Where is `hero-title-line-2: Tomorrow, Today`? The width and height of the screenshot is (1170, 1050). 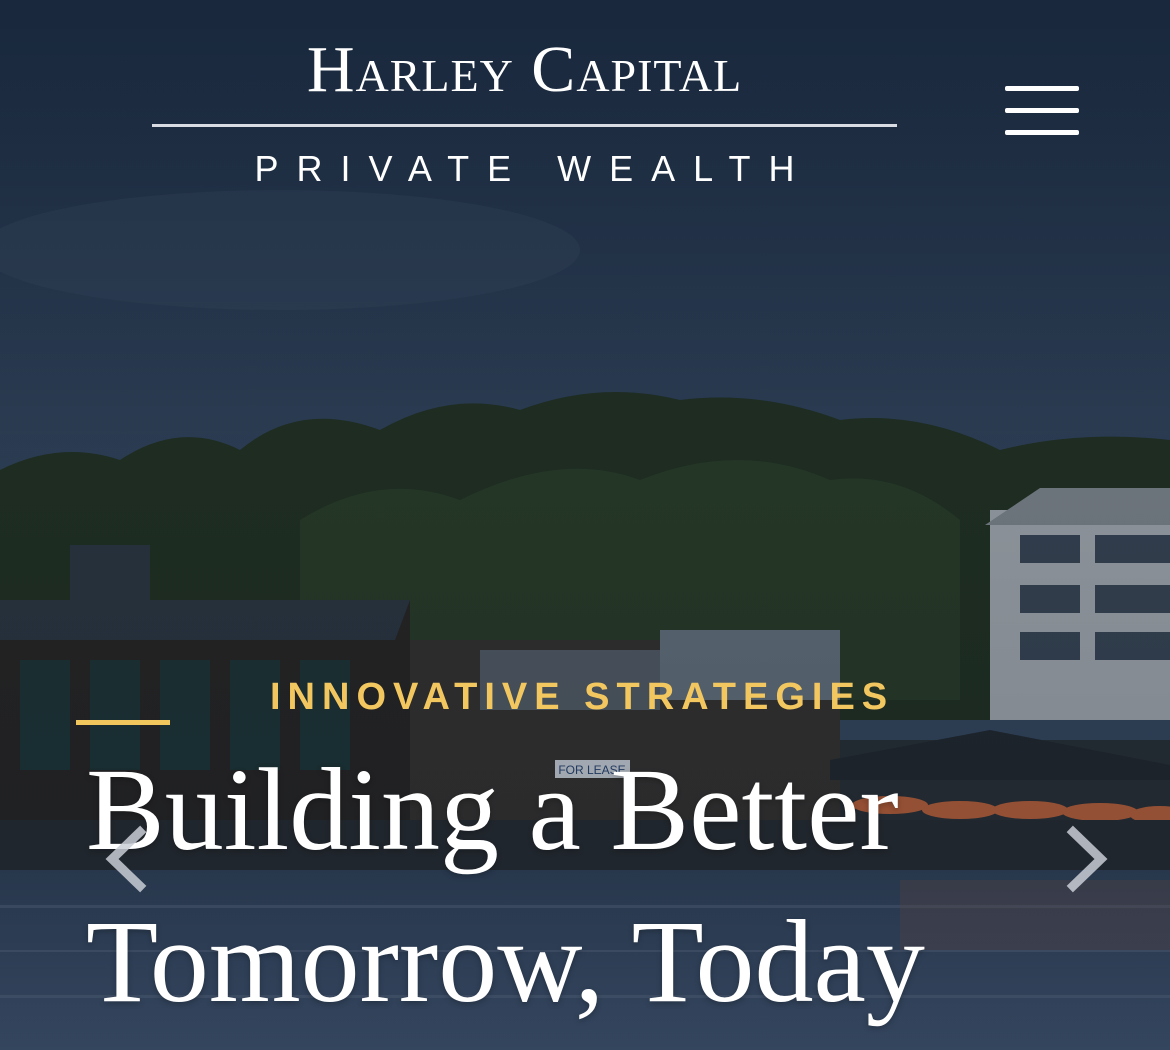
hero-title-line-2: Tomorrow, Today is located at coordinates (505, 961).